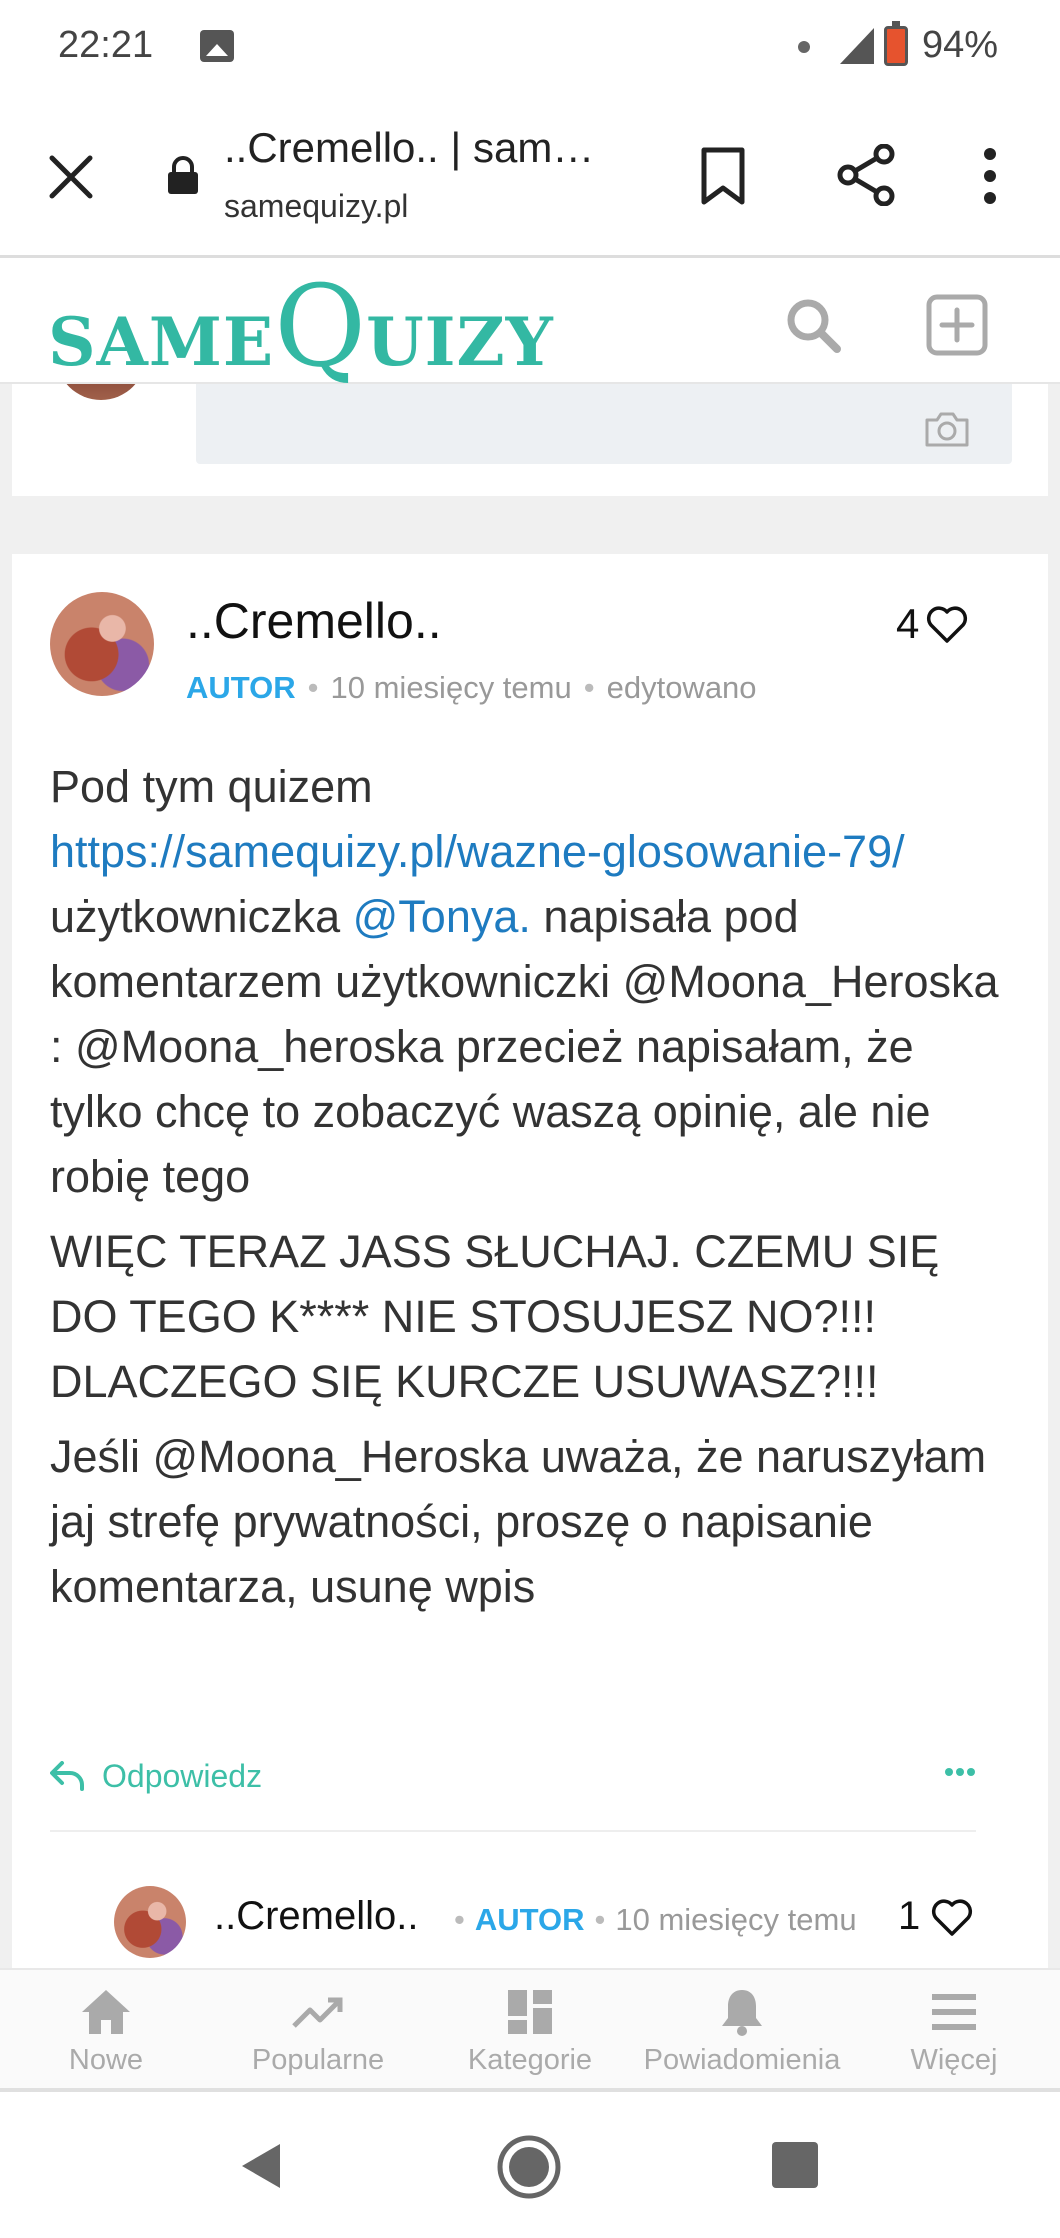 The width and height of the screenshot is (1060, 2238). I want to click on system-navigation-bar, so click(530, 2165).